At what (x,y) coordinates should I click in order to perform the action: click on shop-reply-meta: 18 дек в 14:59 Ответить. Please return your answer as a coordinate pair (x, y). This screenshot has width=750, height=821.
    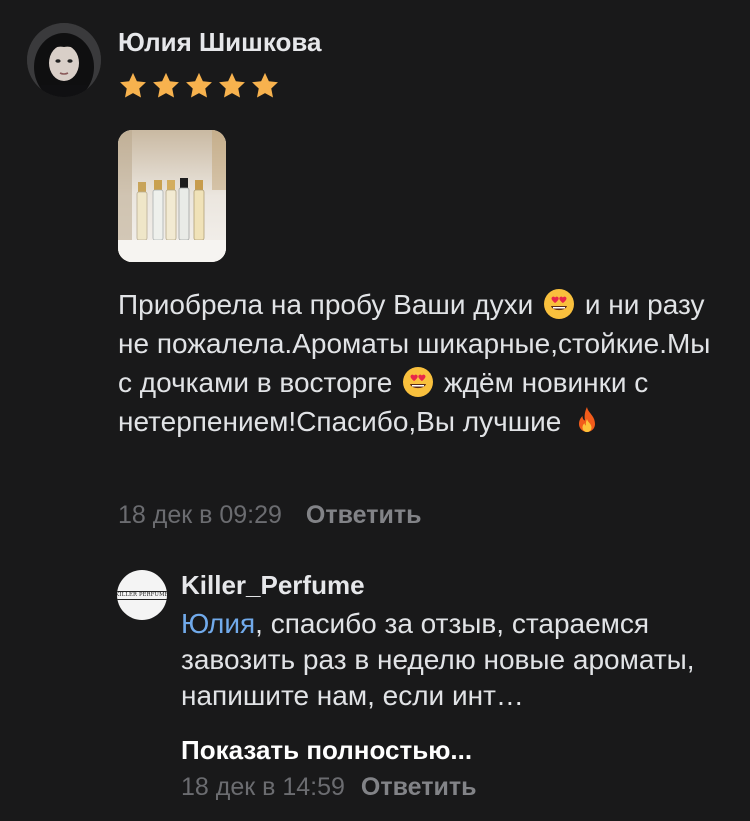
    Looking at the image, I should click on (328, 787).